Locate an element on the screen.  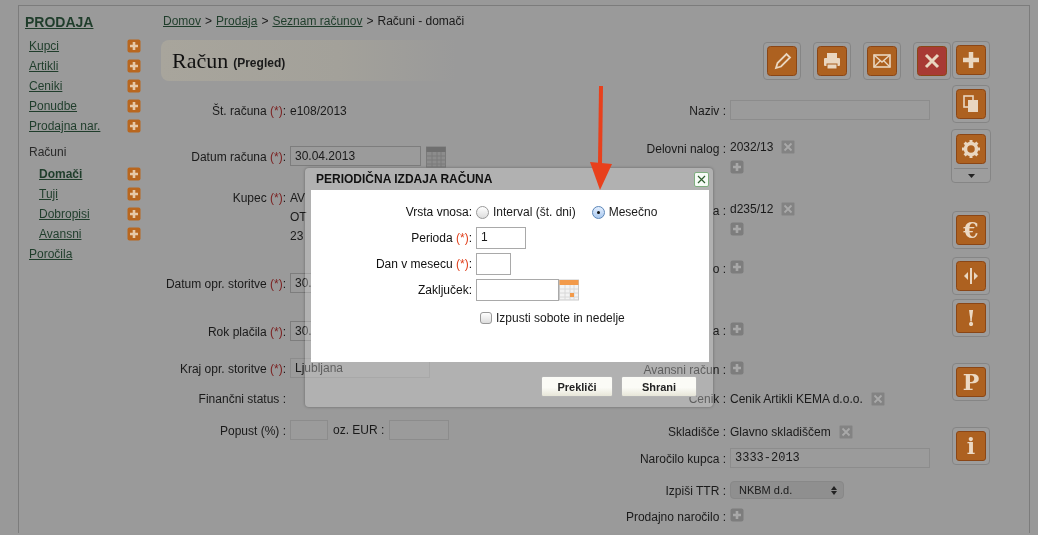
print-button is located at coordinates (832, 61).